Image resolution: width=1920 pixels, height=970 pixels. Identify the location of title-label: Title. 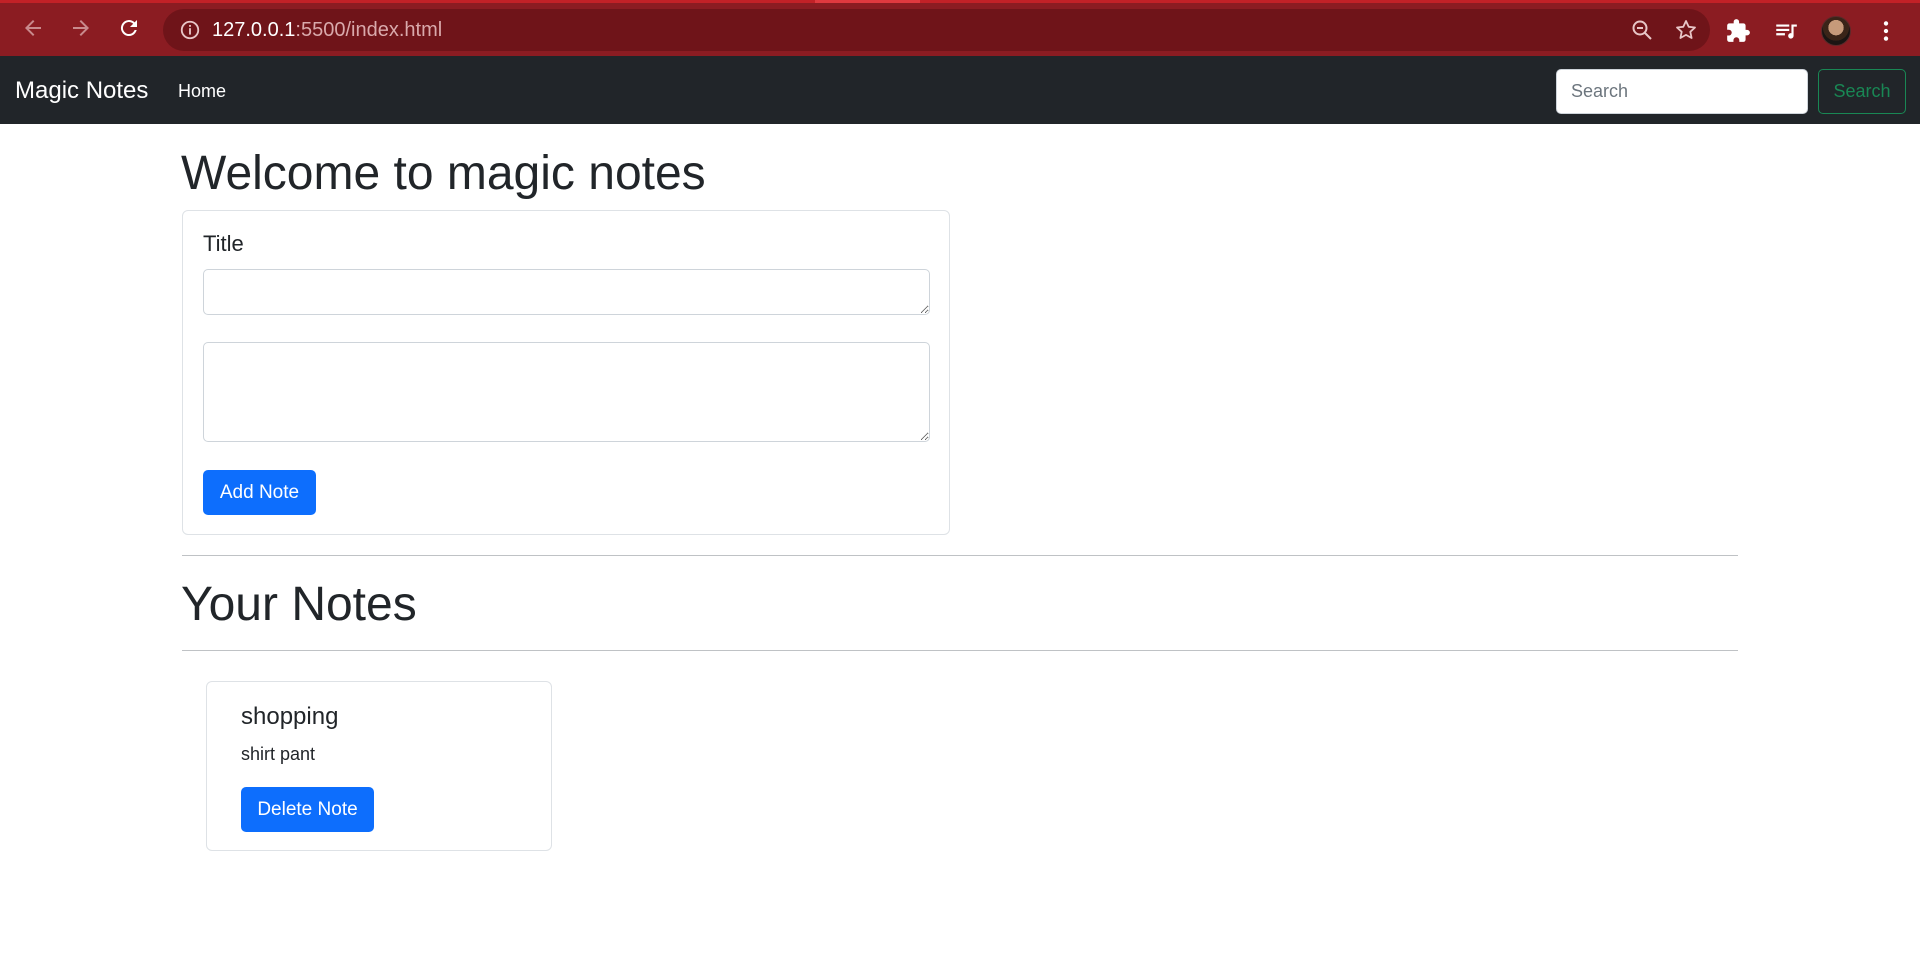
(223, 243).